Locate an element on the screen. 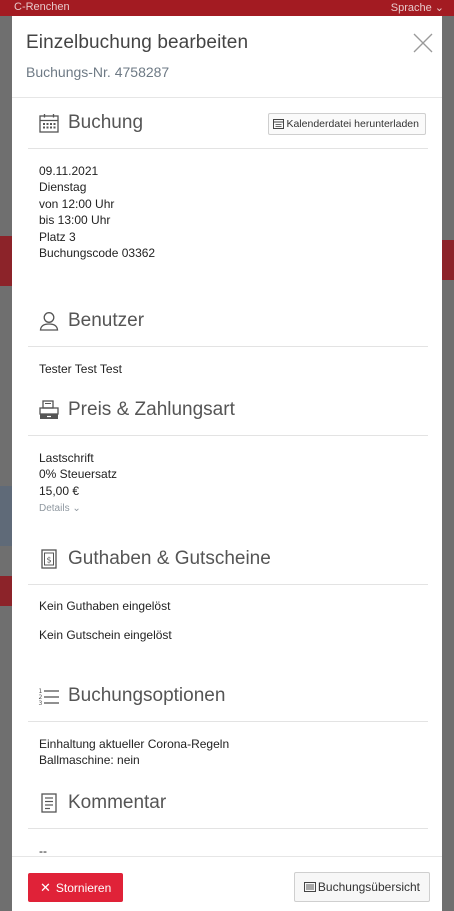 This screenshot has width=454, height=911. booking-weekday: Dienstag is located at coordinates (63, 187).